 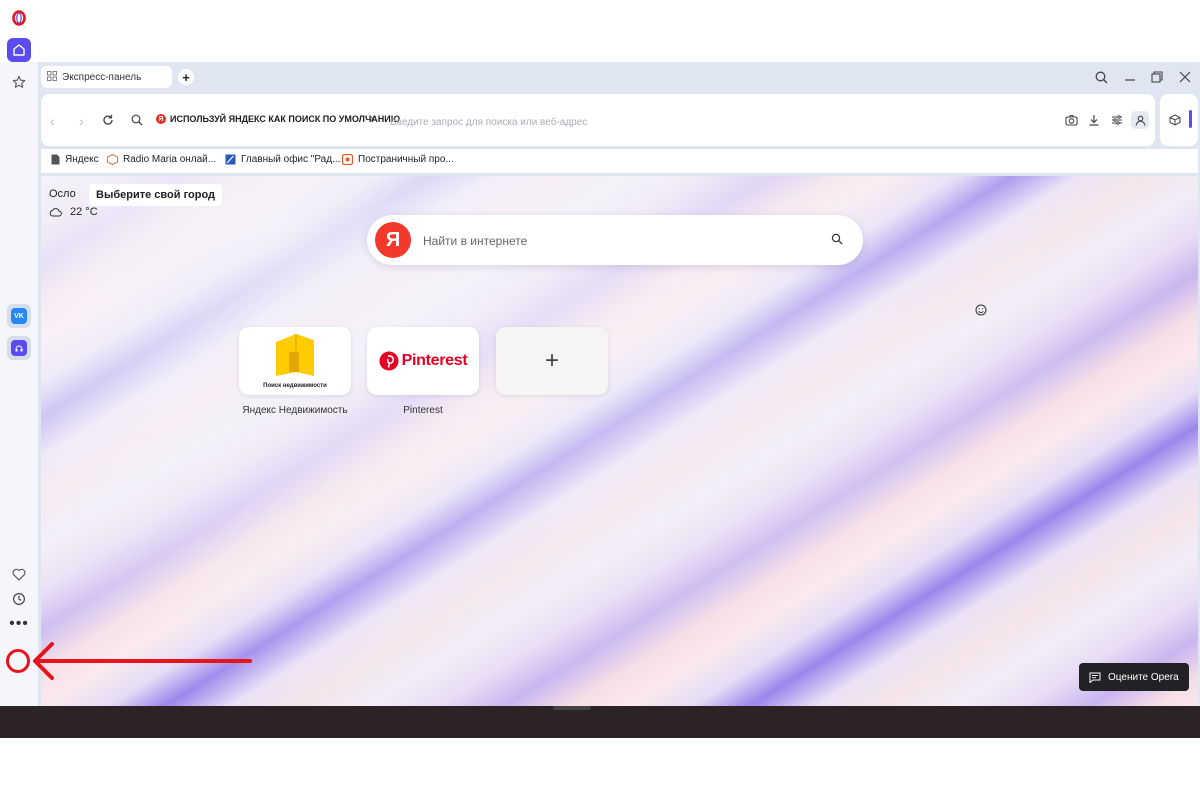 What do you see at coordinates (1117, 120) in the screenshot?
I see `easy-setup-icon` at bounding box center [1117, 120].